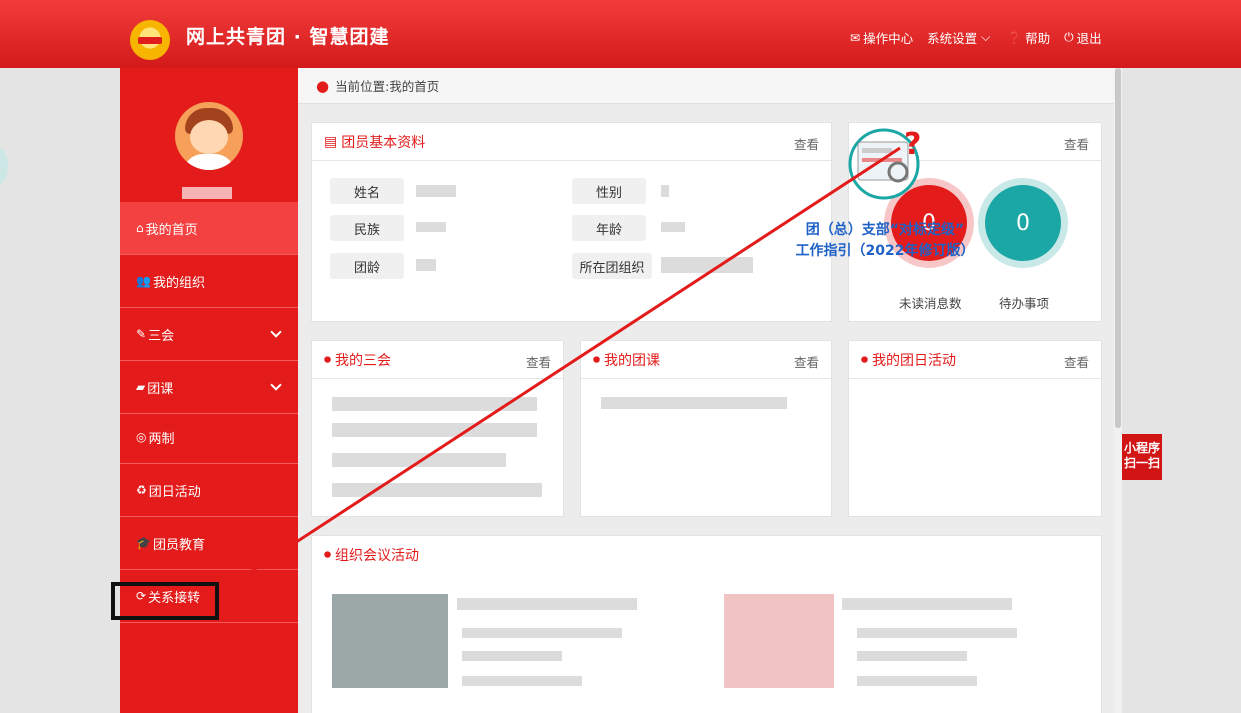 The image size is (1241, 713). I want to click on highlight-box, so click(165, 601).